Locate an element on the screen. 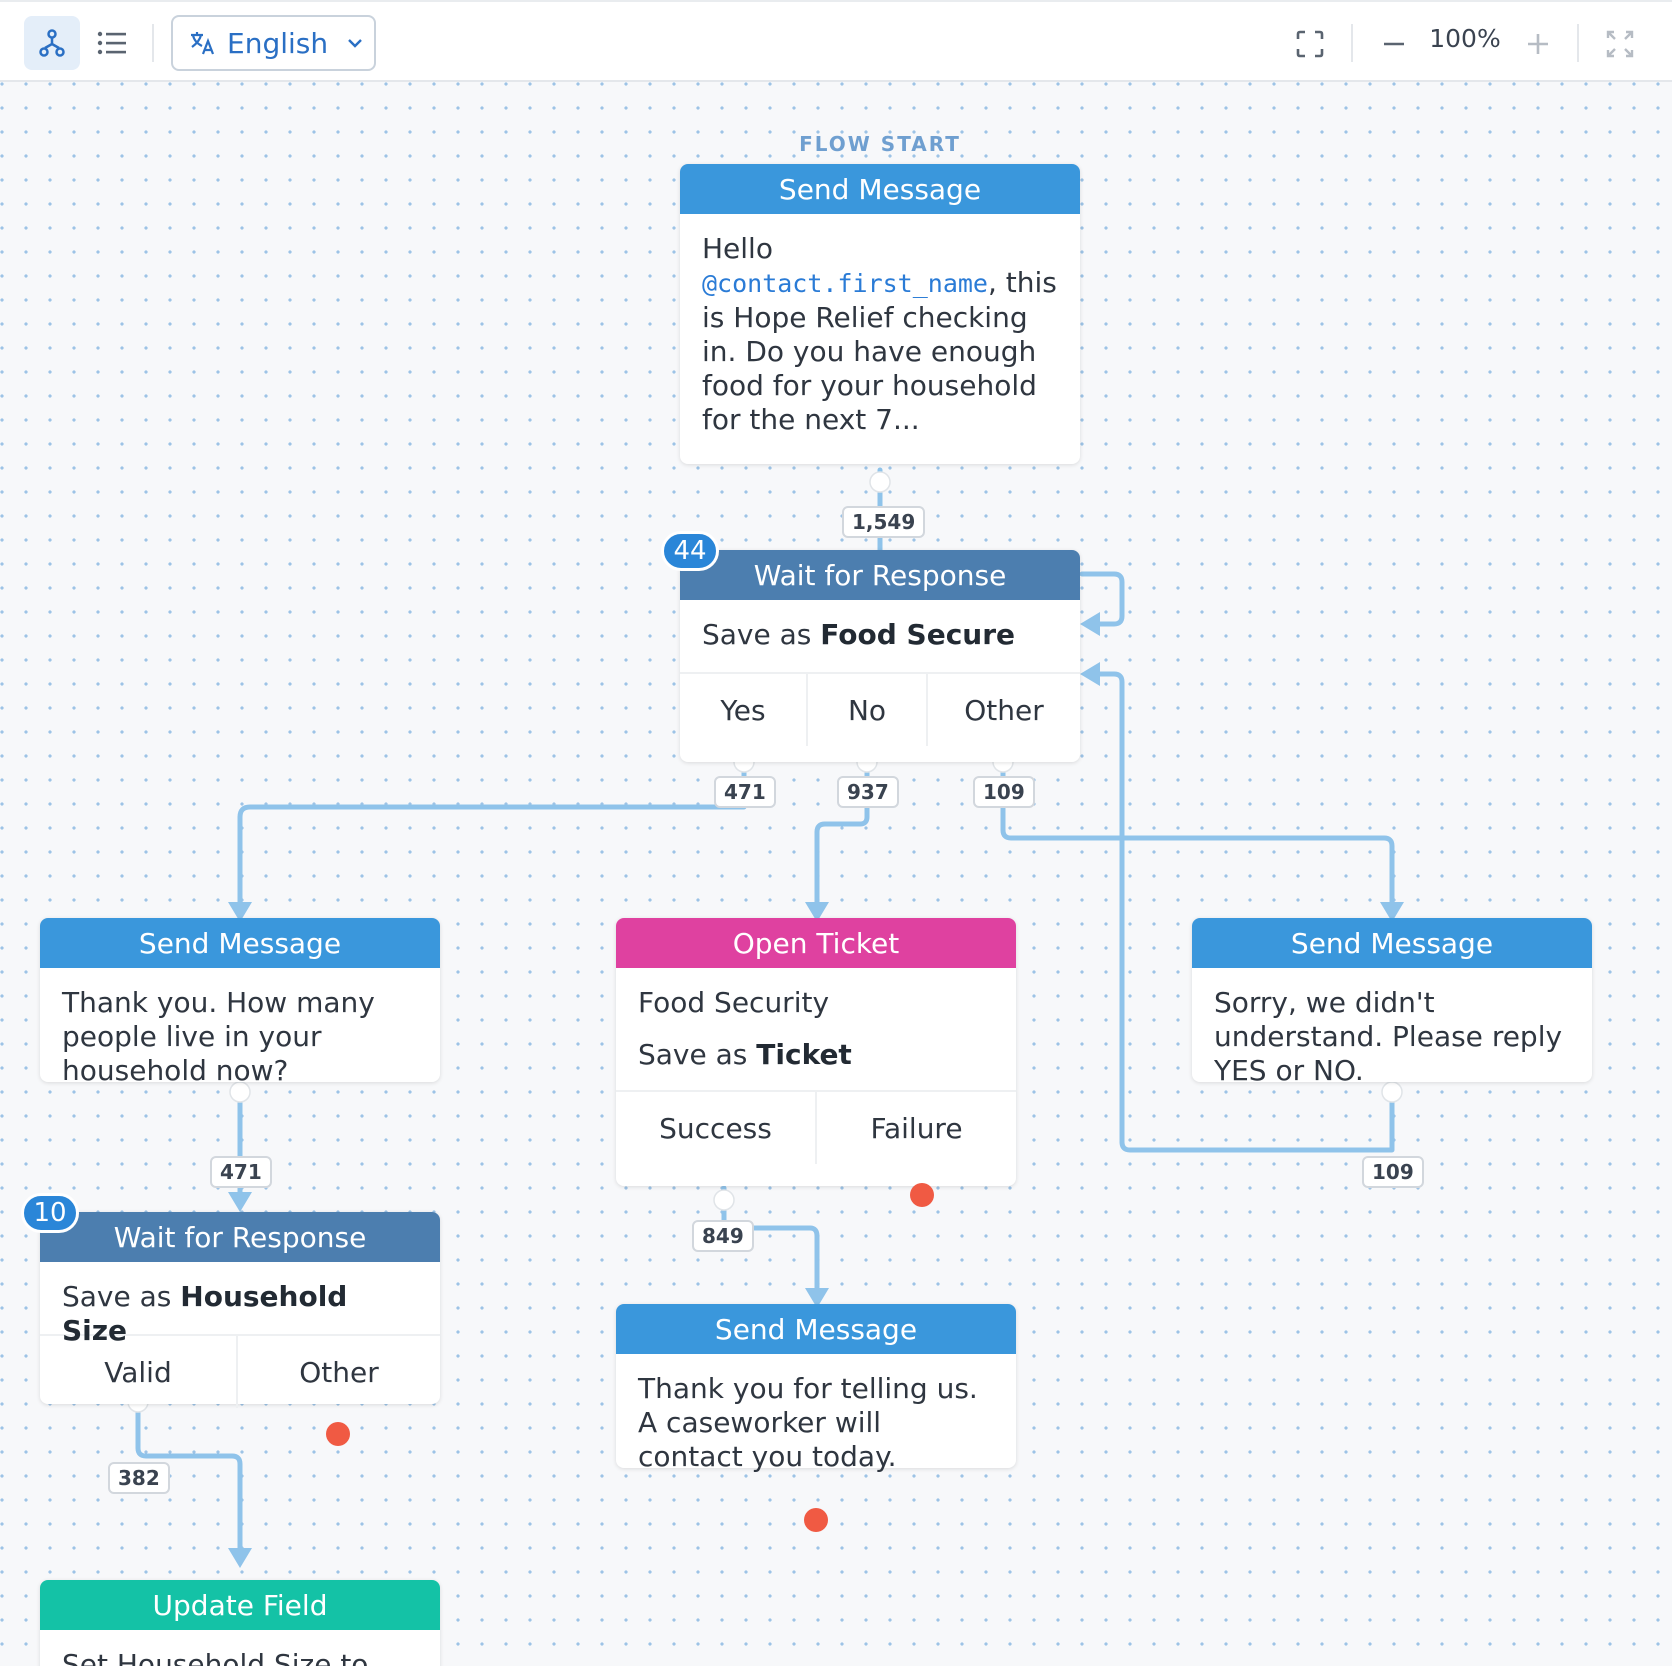 This screenshot has height=1666, width=1672. path-count-other: 109 is located at coordinates (1004, 792).